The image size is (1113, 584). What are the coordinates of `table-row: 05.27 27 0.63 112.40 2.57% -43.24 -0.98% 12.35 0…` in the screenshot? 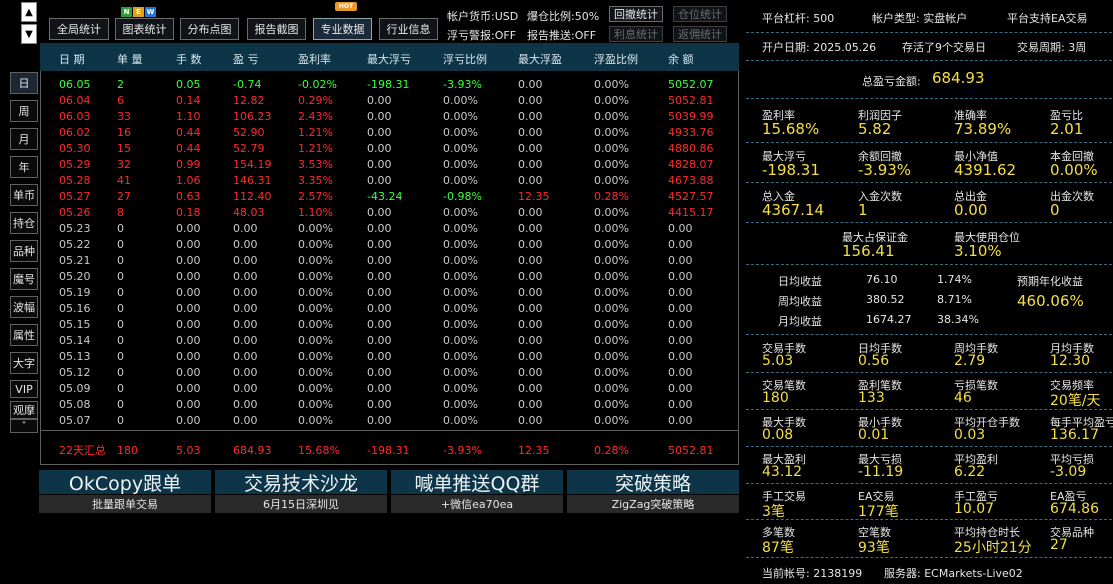 It's located at (389, 197).